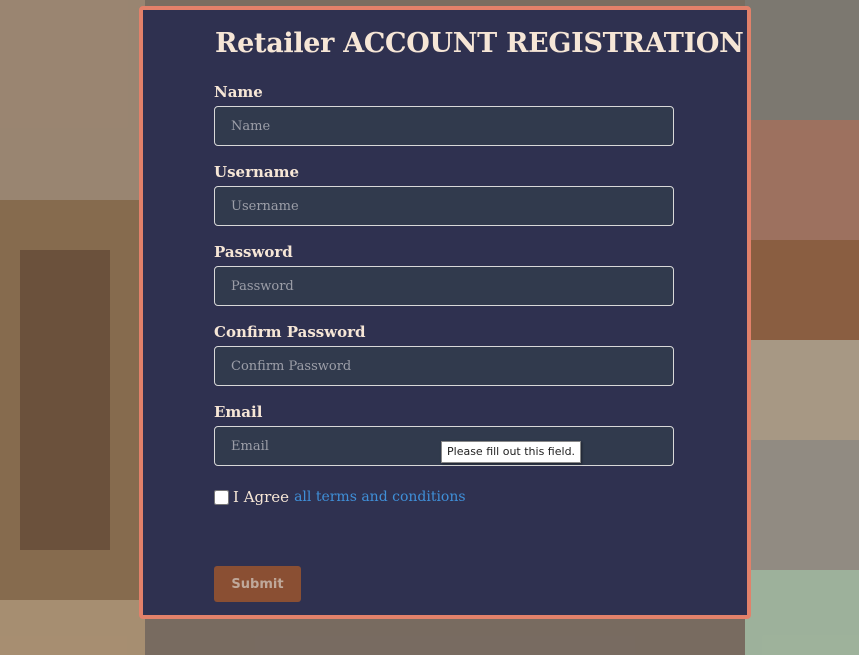 This screenshot has width=859, height=655. Describe the element at coordinates (444, 126) in the screenshot. I see `name-input` at that location.